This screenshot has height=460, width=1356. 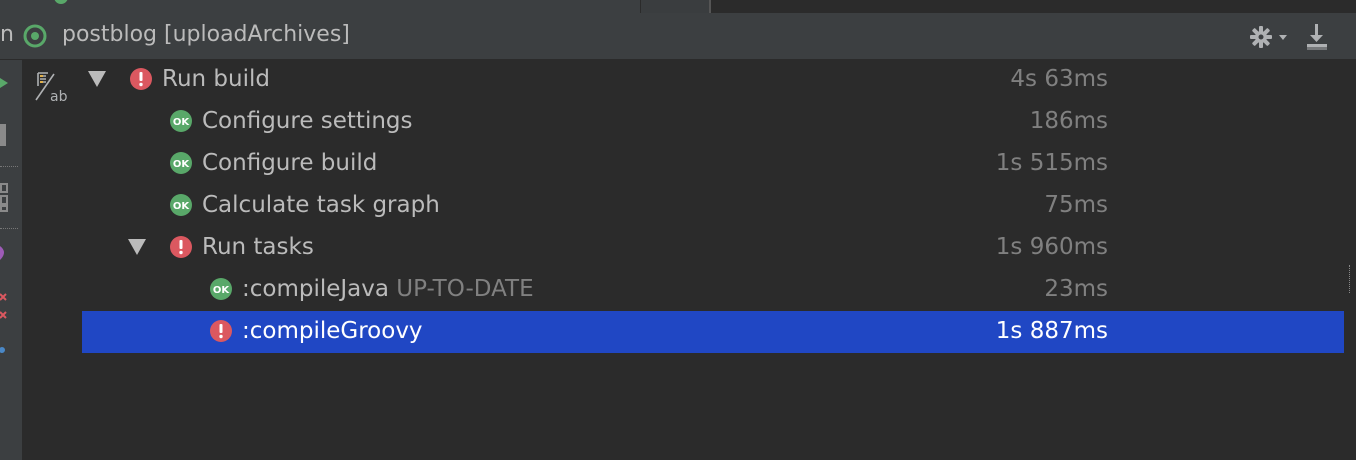 What do you see at coordinates (713, 122) in the screenshot?
I see `tree-row-configure-settings: OK Configure settings 186ms` at bounding box center [713, 122].